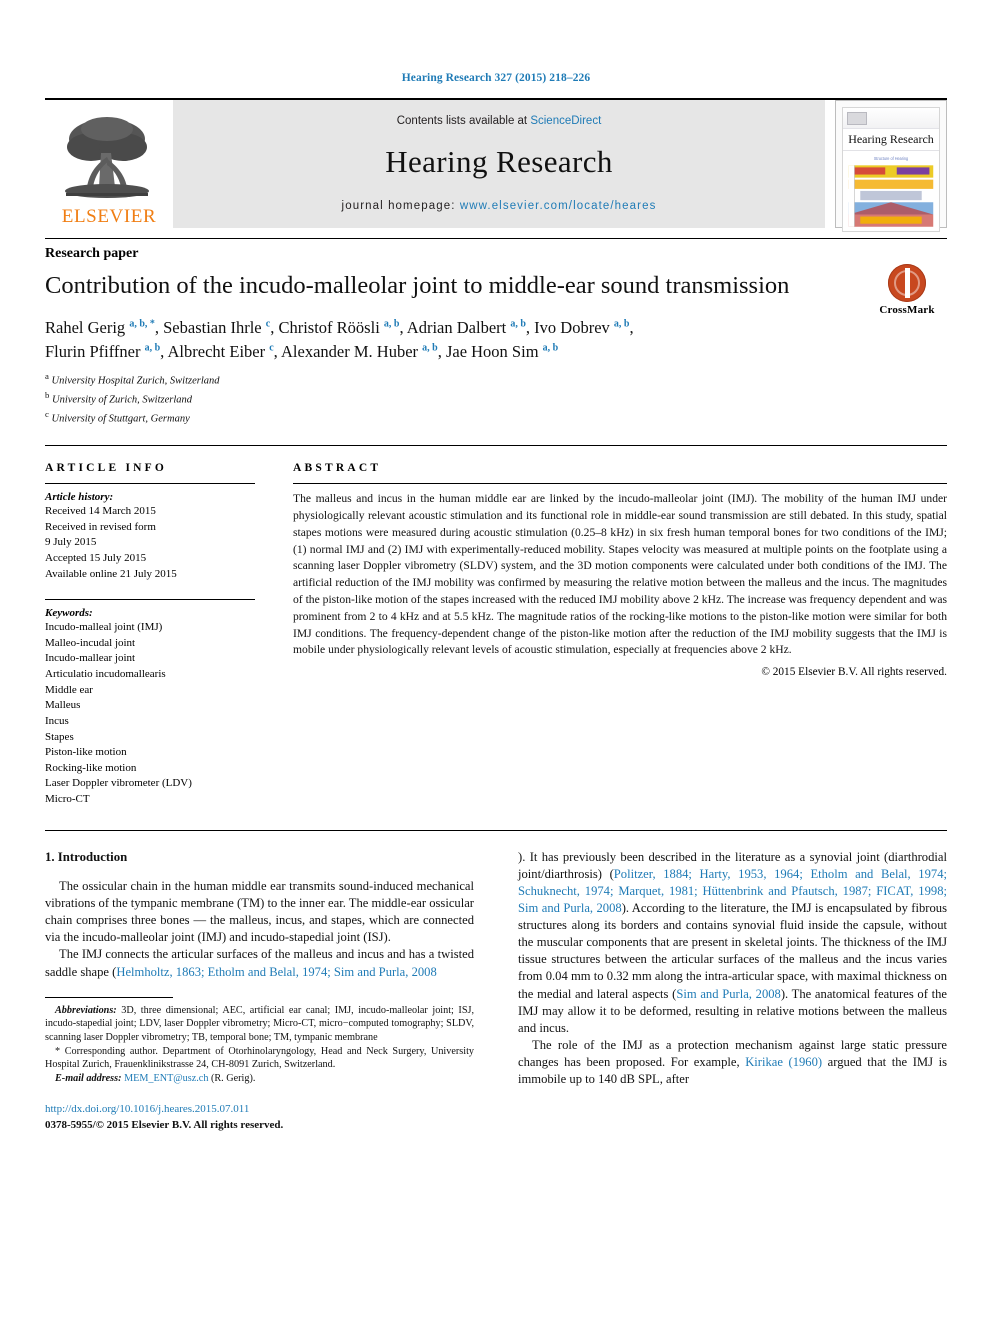 The height and width of the screenshot is (1323, 992). I want to click on journal-homepage-link: www.elsevier.com/locate/heares, so click(558, 206).